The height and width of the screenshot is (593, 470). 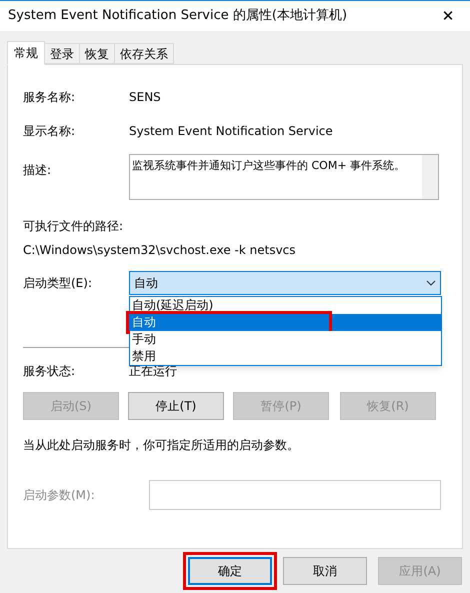 What do you see at coordinates (49, 131) in the screenshot?
I see `field-label: 显示名称:` at bounding box center [49, 131].